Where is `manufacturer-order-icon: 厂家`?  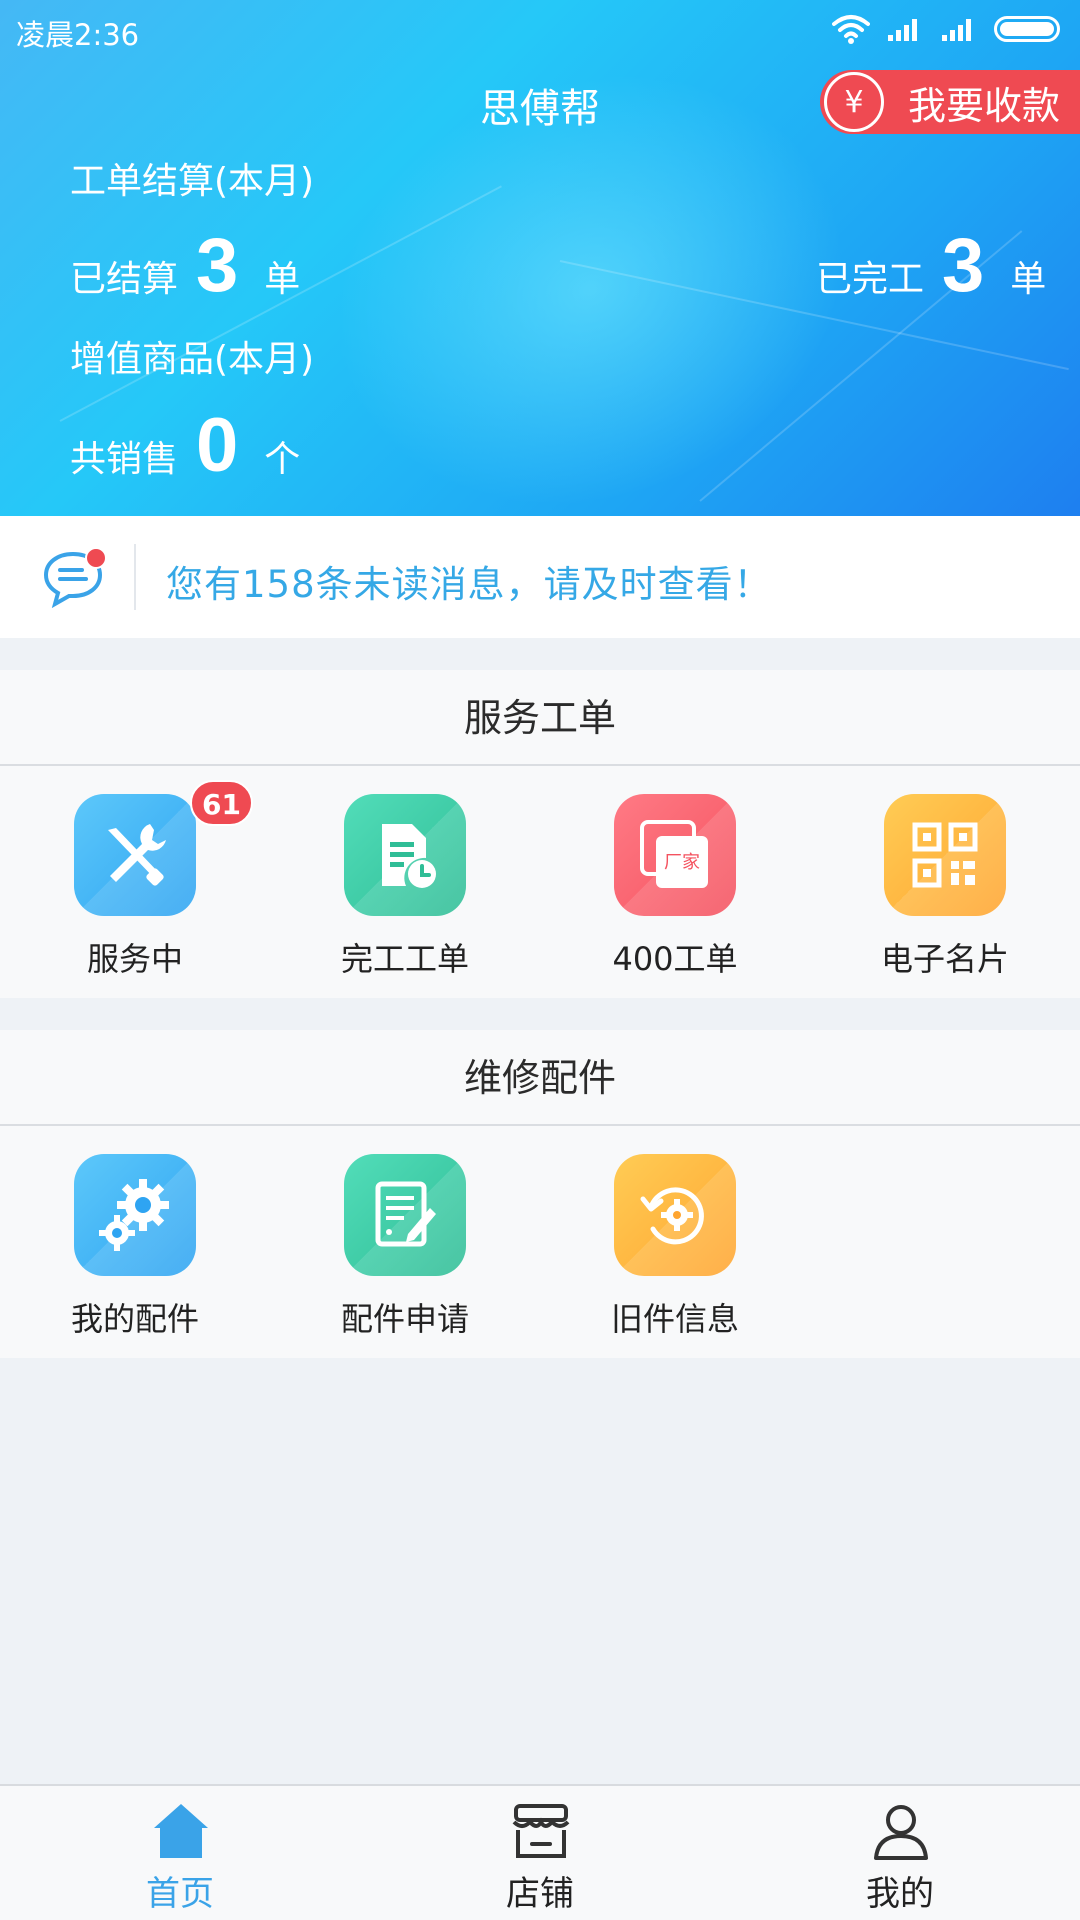
manufacturer-order-icon: 厂家 is located at coordinates (675, 855).